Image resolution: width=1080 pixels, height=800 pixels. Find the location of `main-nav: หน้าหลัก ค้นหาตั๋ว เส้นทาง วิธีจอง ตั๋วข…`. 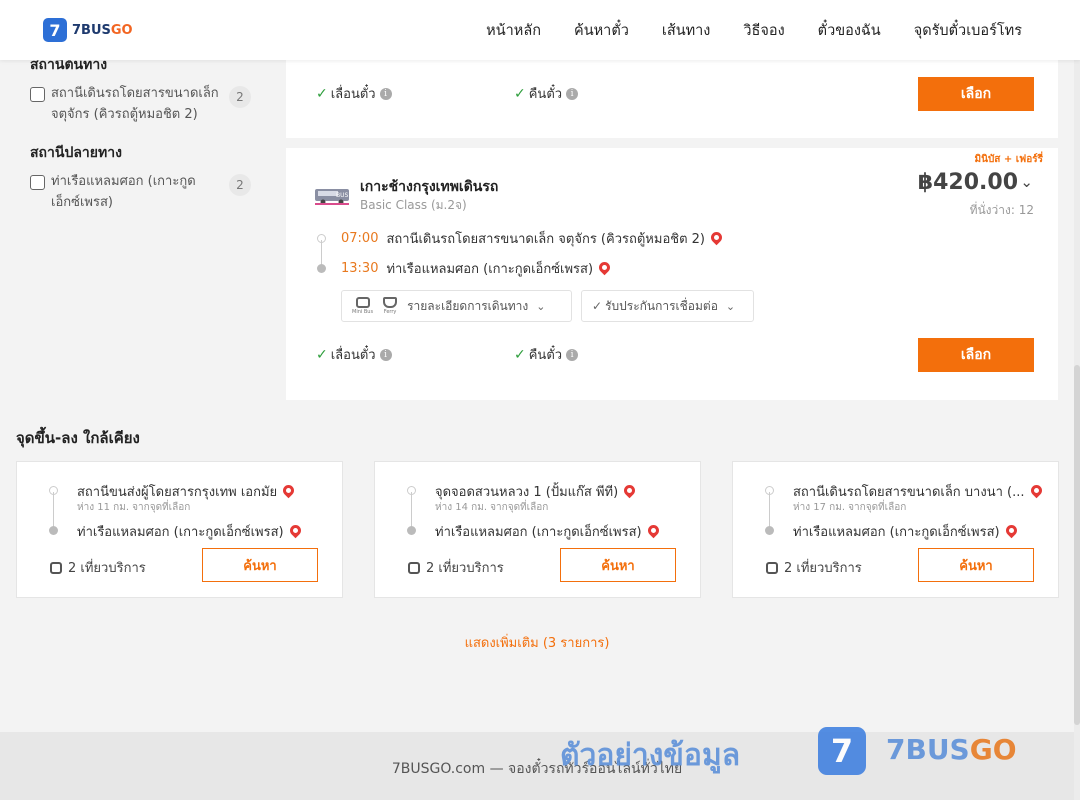

main-nav: หน้าหลัก ค้นหาตั๋ว เส้นทาง วิธีจอง ตั๋วข… is located at coordinates (737, 30).